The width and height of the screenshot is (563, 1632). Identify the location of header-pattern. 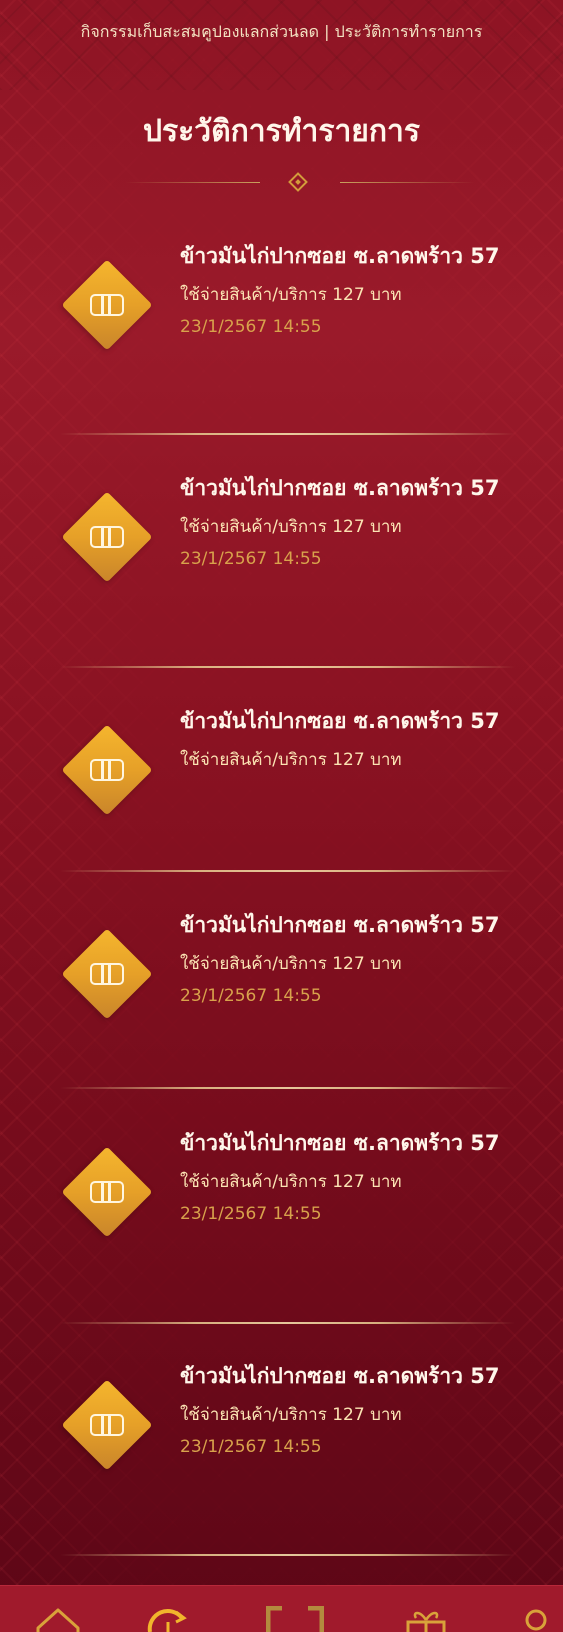
(281, 45).